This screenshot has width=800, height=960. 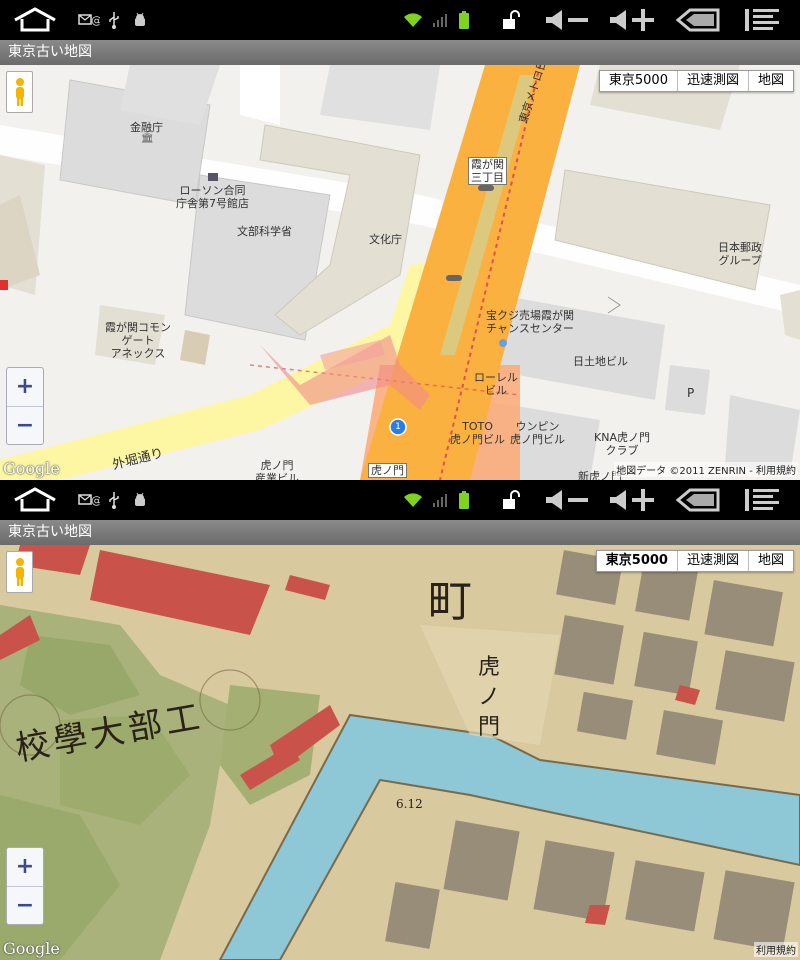 I want to click on map-attribution: 利用規約, so click(x=776, y=949).